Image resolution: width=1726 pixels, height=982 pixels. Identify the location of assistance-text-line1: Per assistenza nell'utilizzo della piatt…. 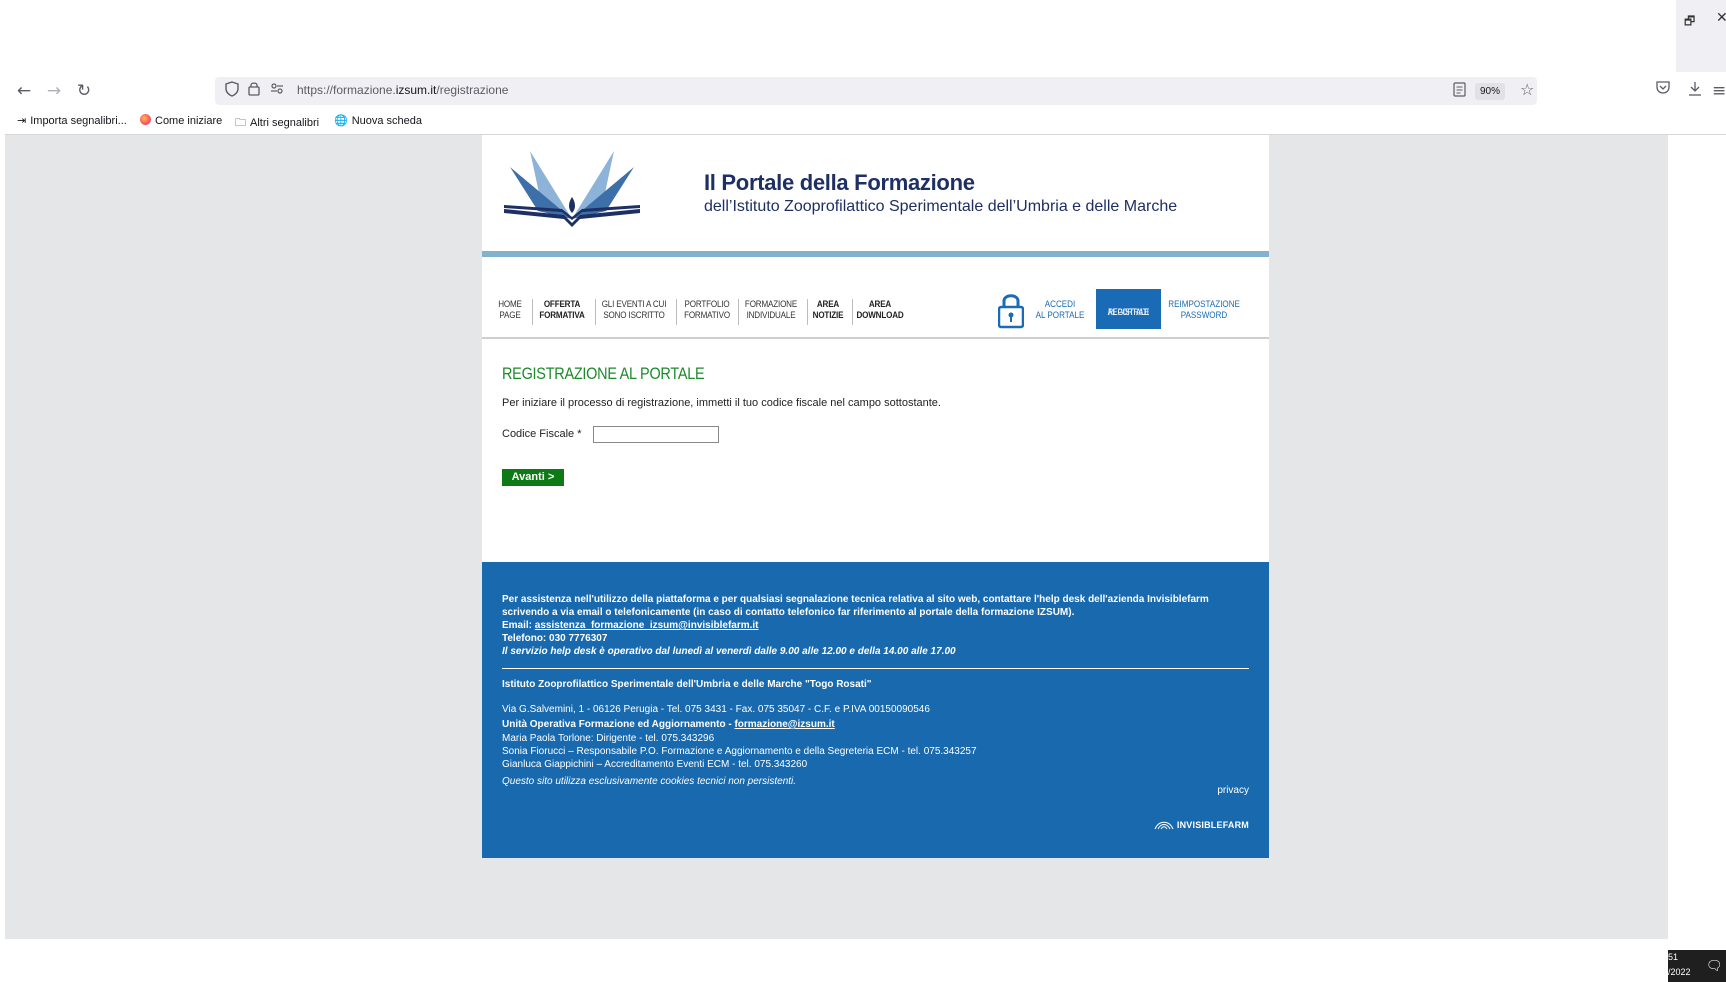
(855, 599).